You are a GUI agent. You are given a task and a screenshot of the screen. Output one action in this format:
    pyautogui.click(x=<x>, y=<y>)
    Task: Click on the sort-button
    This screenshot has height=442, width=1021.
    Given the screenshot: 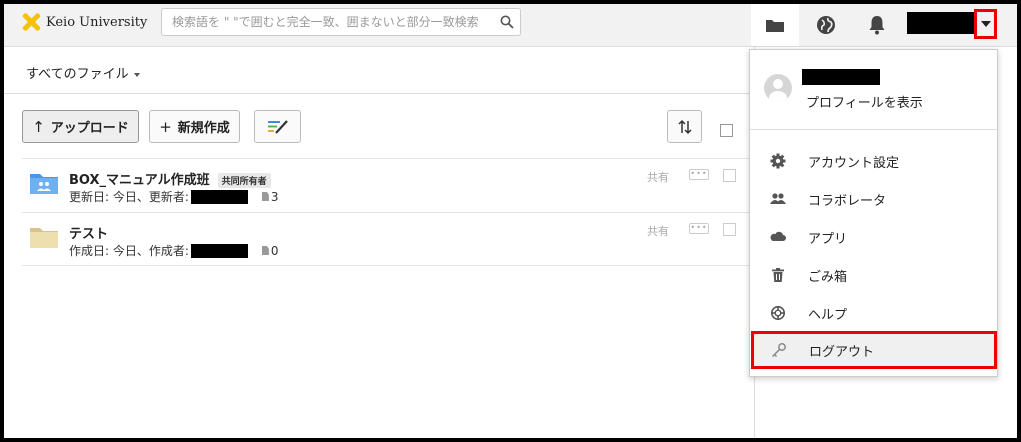 What is the action you would take?
    pyautogui.click(x=684, y=126)
    